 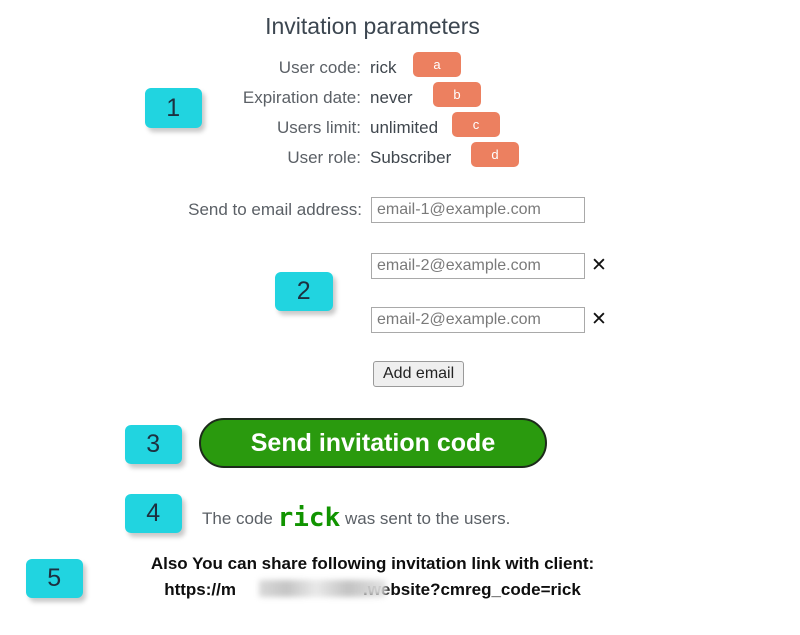 What do you see at coordinates (323, 588) in the screenshot?
I see `redaction-blur` at bounding box center [323, 588].